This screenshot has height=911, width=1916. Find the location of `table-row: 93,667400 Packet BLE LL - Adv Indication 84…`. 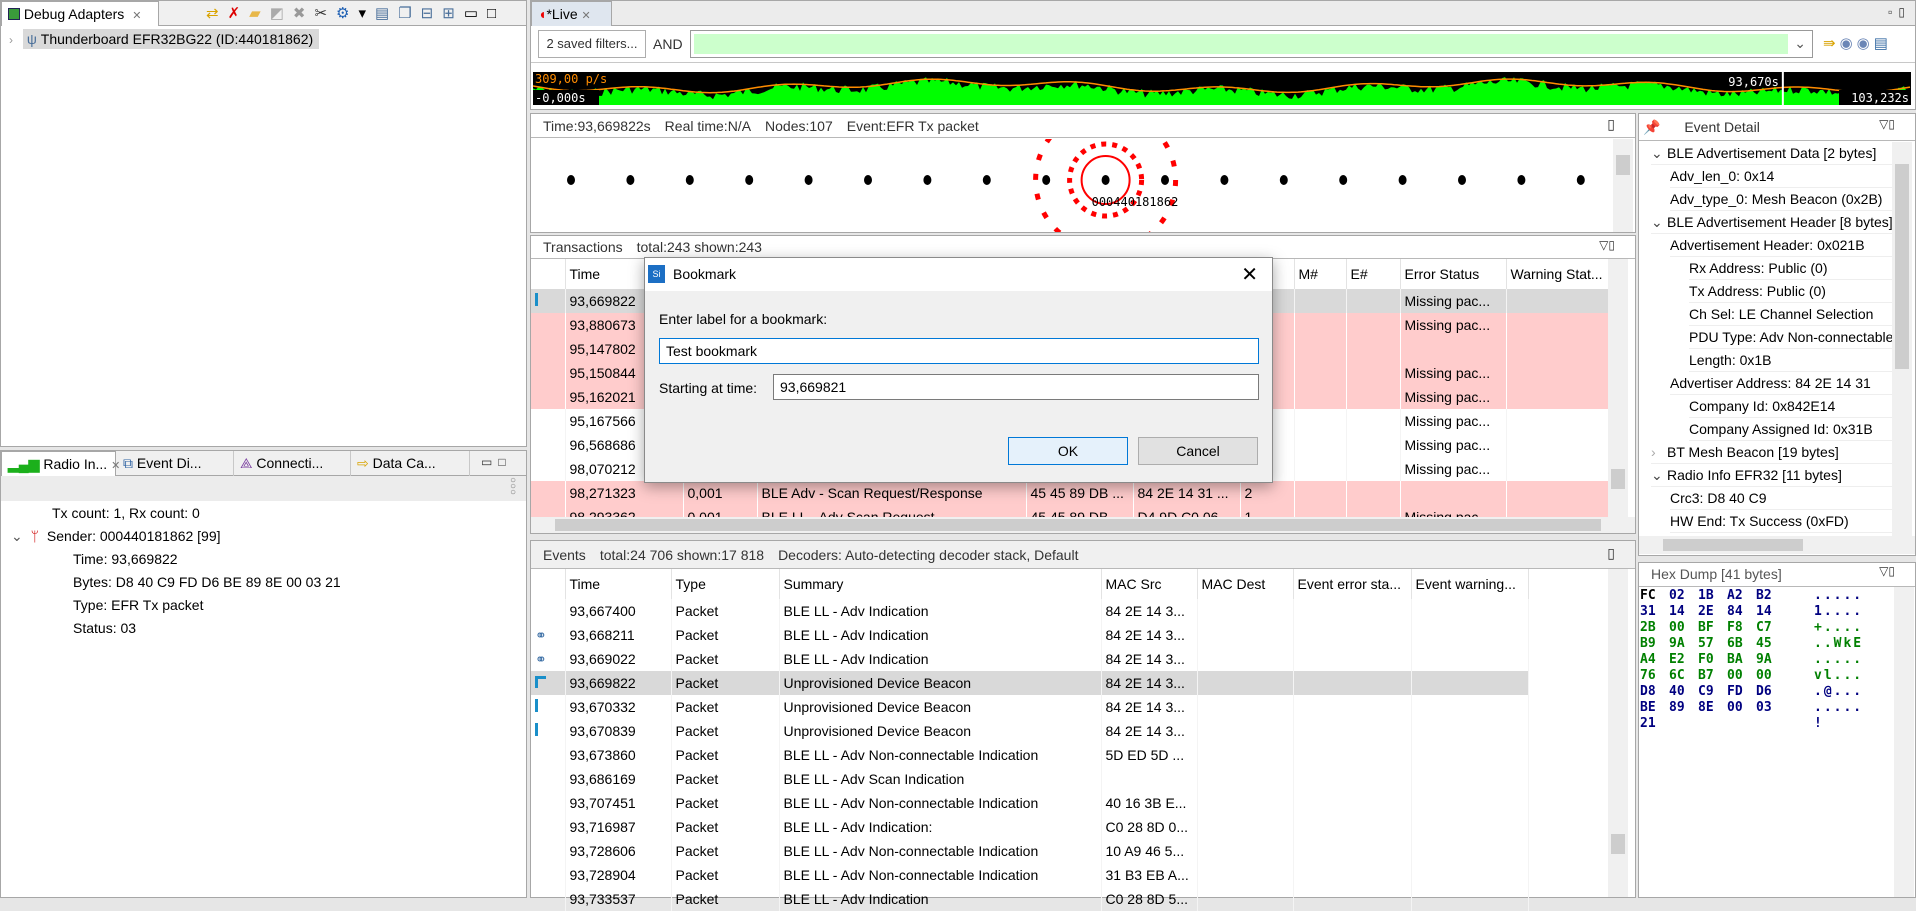

table-row: 93,667400 Packet BLE LL - Adv Indication 84… is located at coordinates (1030, 611).